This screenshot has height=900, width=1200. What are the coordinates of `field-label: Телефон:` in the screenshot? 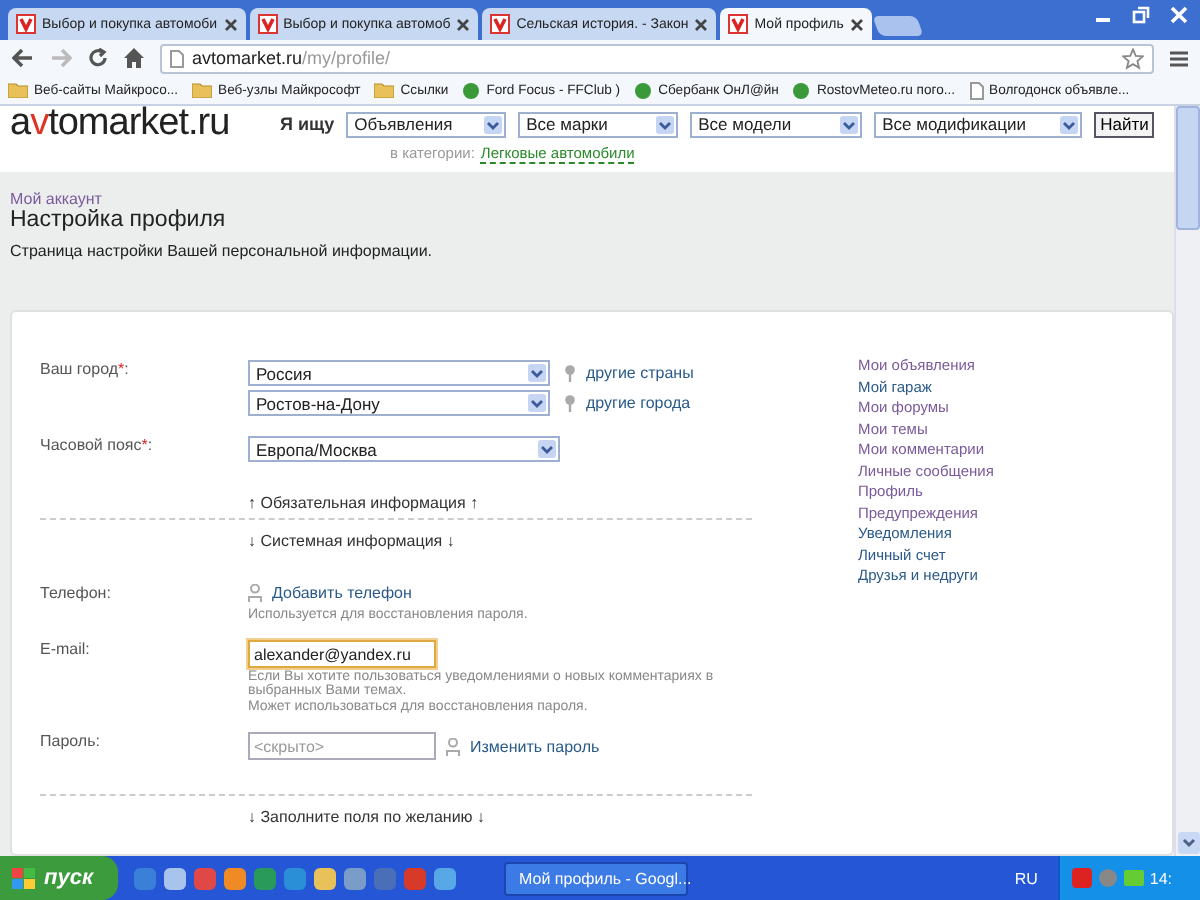 It's located at (75, 593).